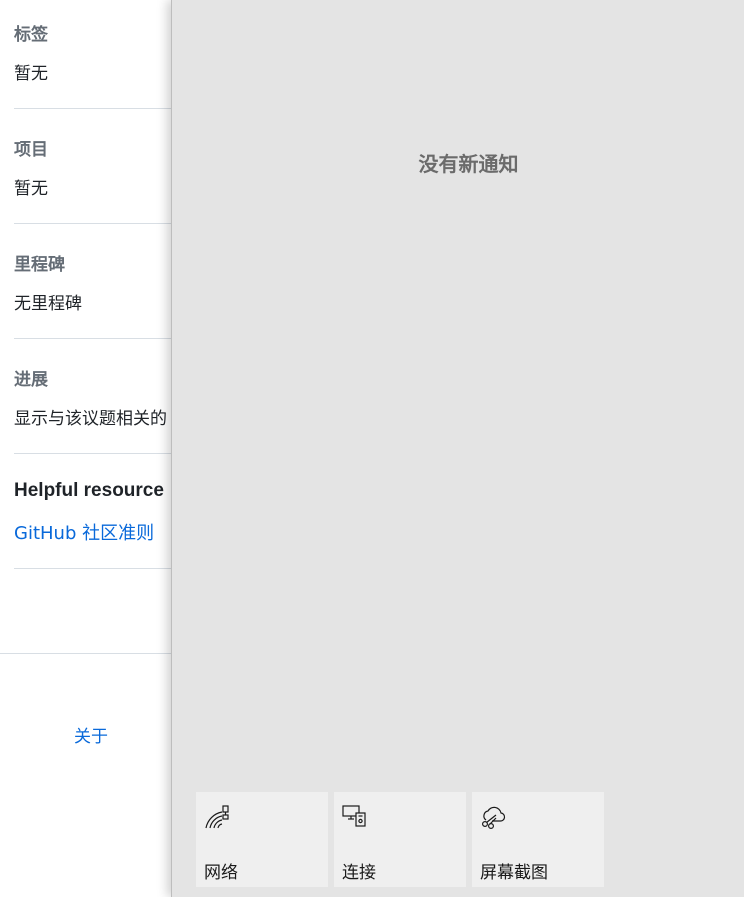 Image resolution: width=744 pixels, height=897 pixels. Describe the element at coordinates (31, 147) in the screenshot. I see `projects-heading: 项目` at that location.